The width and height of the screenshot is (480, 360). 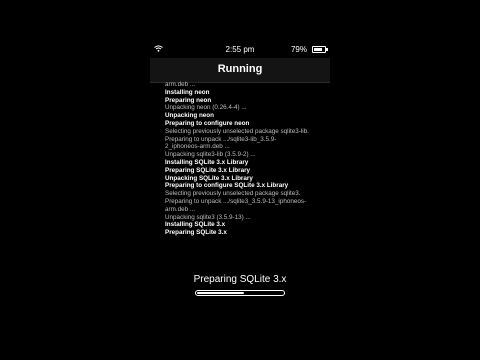 What do you see at coordinates (207, 123) in the screenshot?
I see `log-line: Preparing to configure neon` at bounding box center [207, 123].